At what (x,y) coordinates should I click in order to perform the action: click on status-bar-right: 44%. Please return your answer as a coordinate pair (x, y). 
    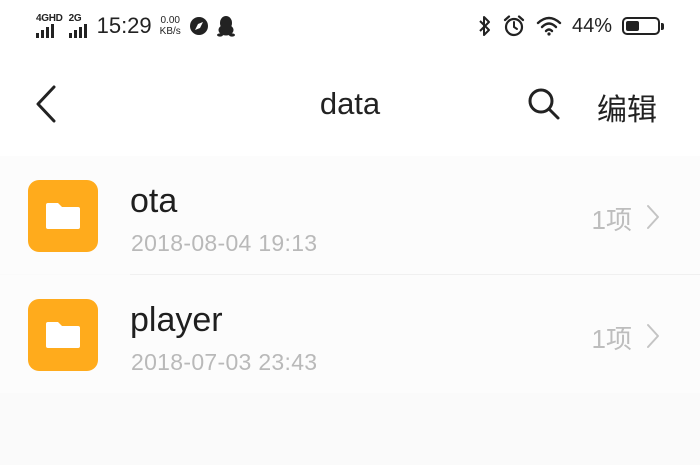
    Looking at the image, I should click on (571, 26).